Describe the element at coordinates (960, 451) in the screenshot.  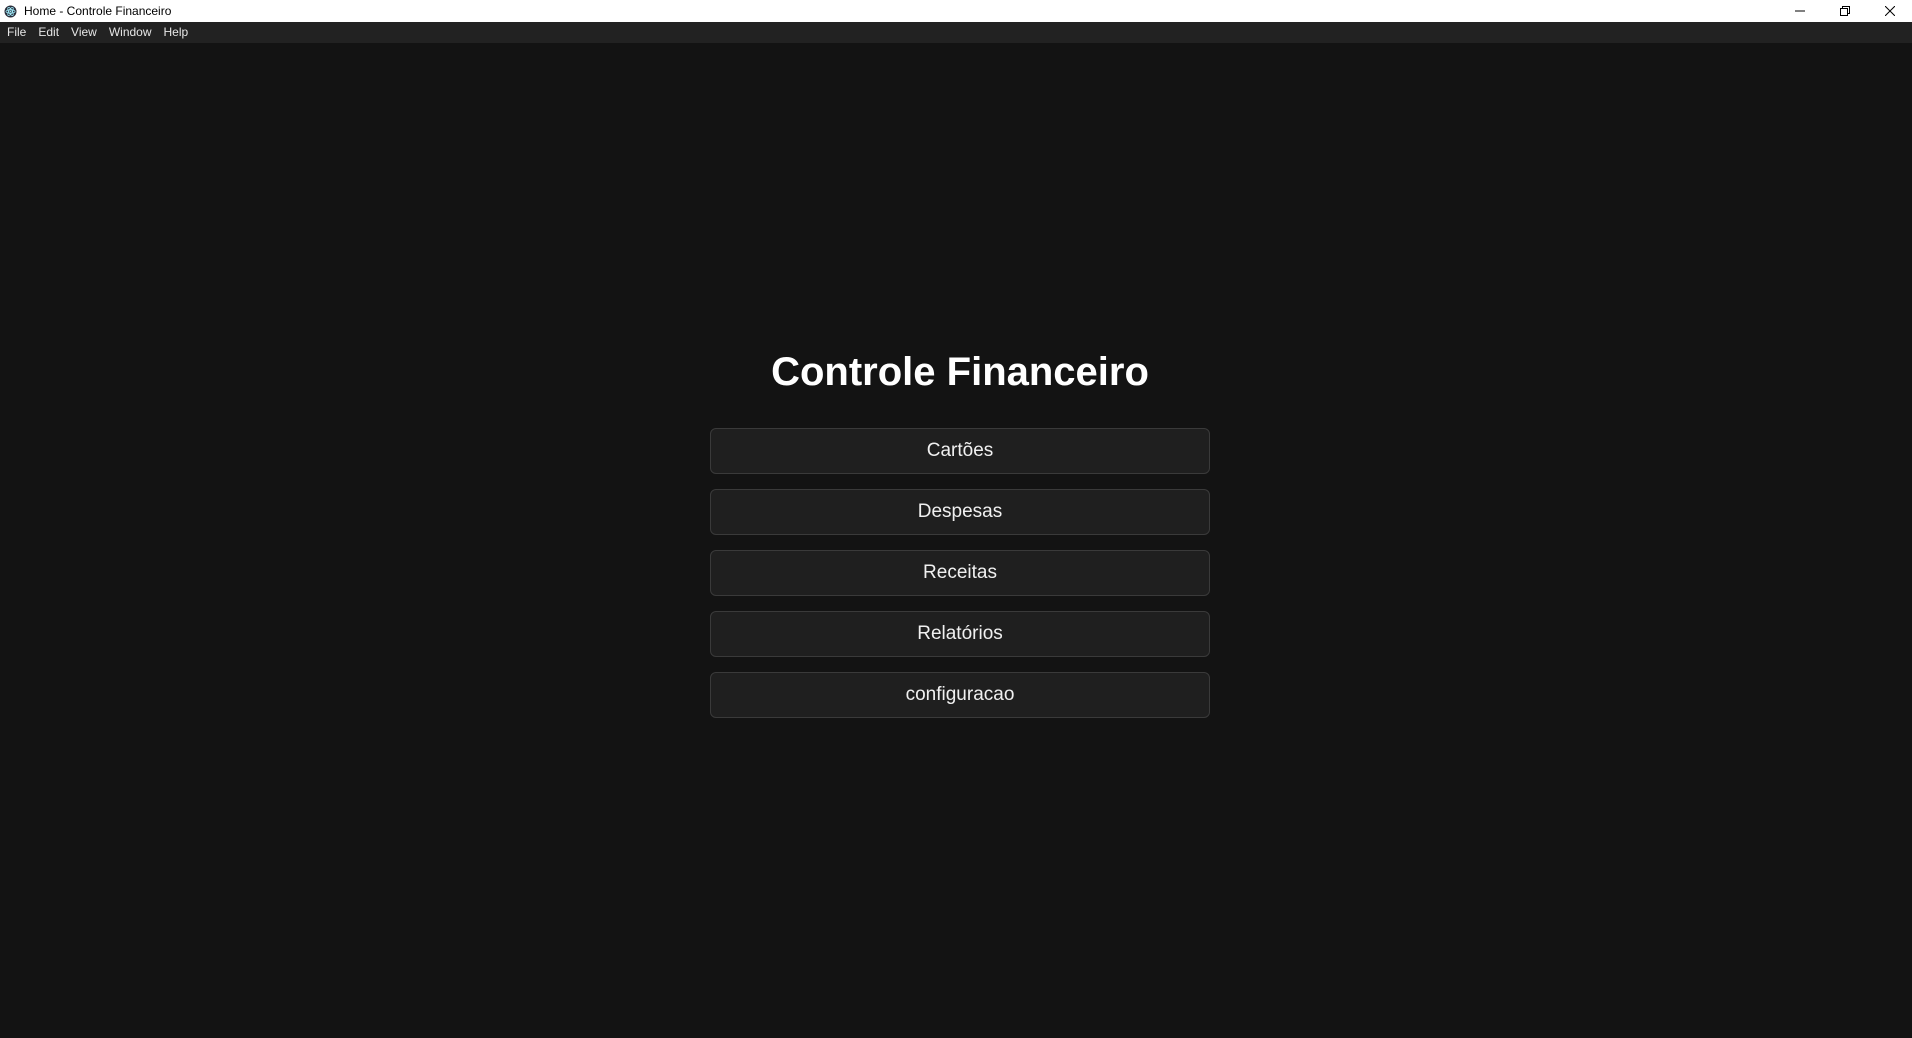
I see `cartoes-button: Cartões` at that location.